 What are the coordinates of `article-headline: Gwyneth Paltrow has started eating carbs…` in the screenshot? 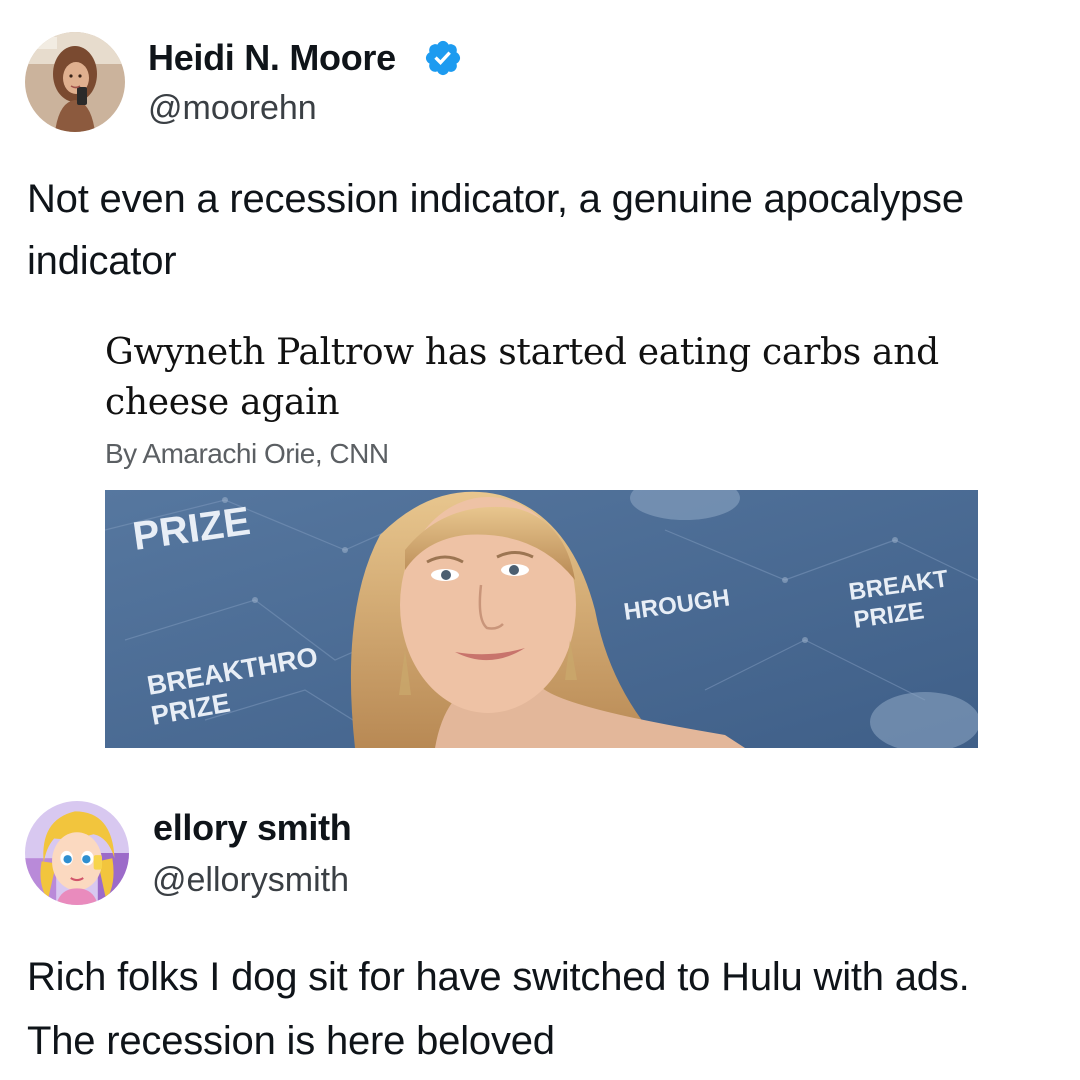 It's located at (522, 377).